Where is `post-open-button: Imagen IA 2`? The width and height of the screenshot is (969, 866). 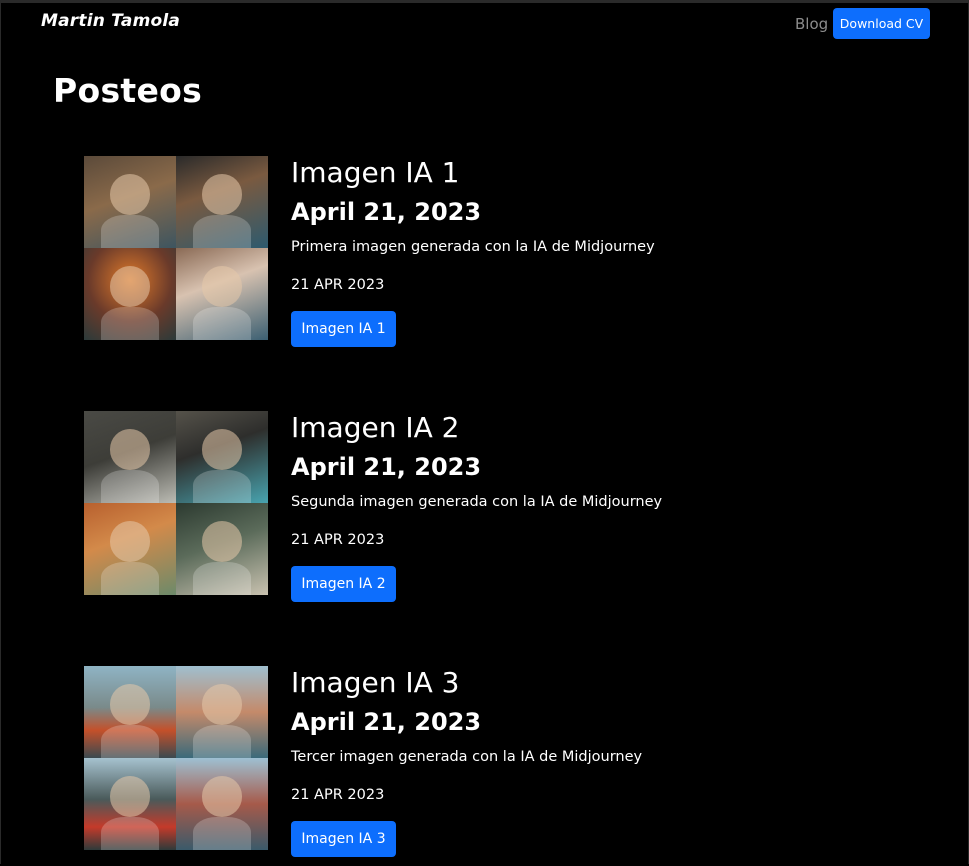 post-open-button: Imagen IA 2 is located at coordinates (343, 584).